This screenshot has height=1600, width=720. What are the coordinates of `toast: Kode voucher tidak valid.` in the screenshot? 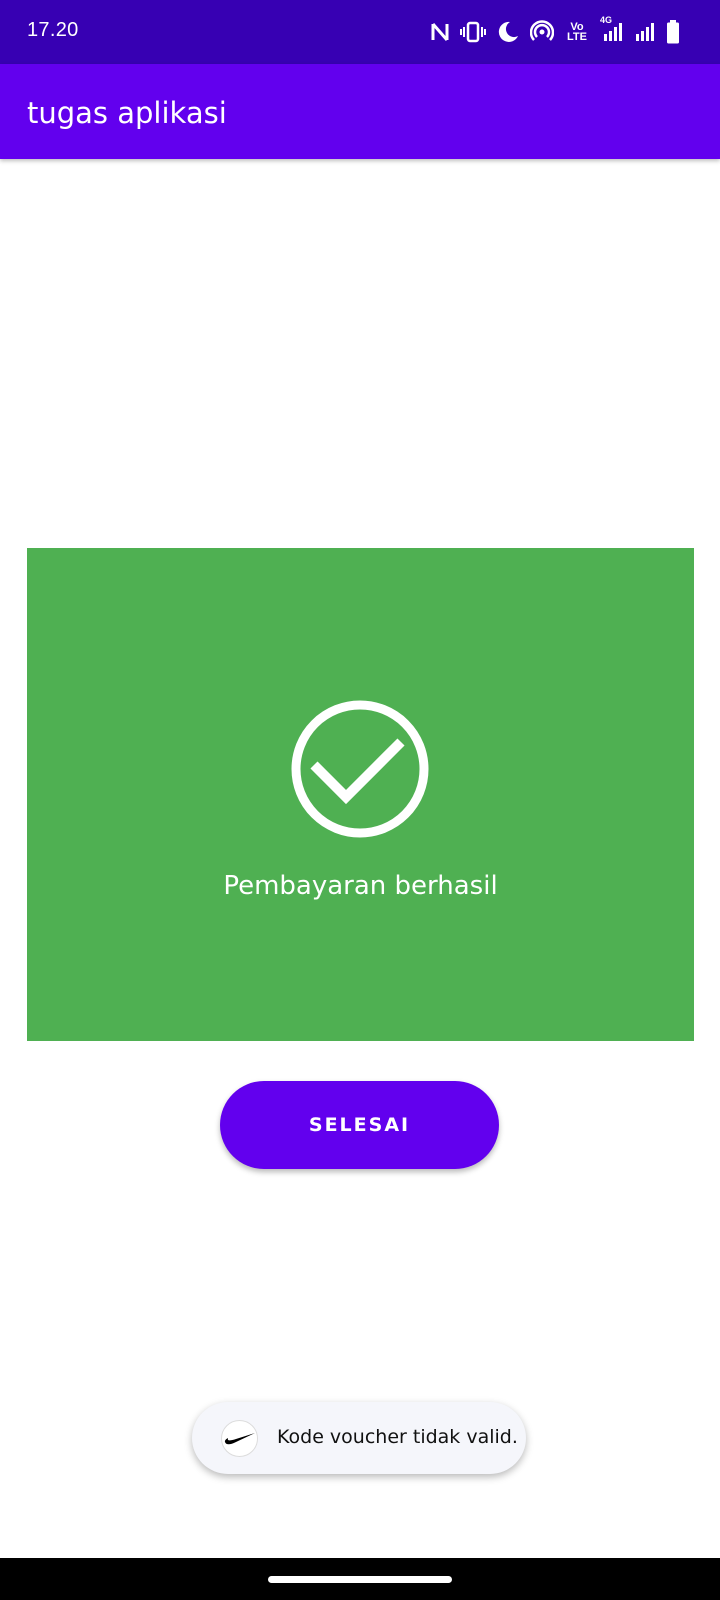 It's located at (359, 1438).